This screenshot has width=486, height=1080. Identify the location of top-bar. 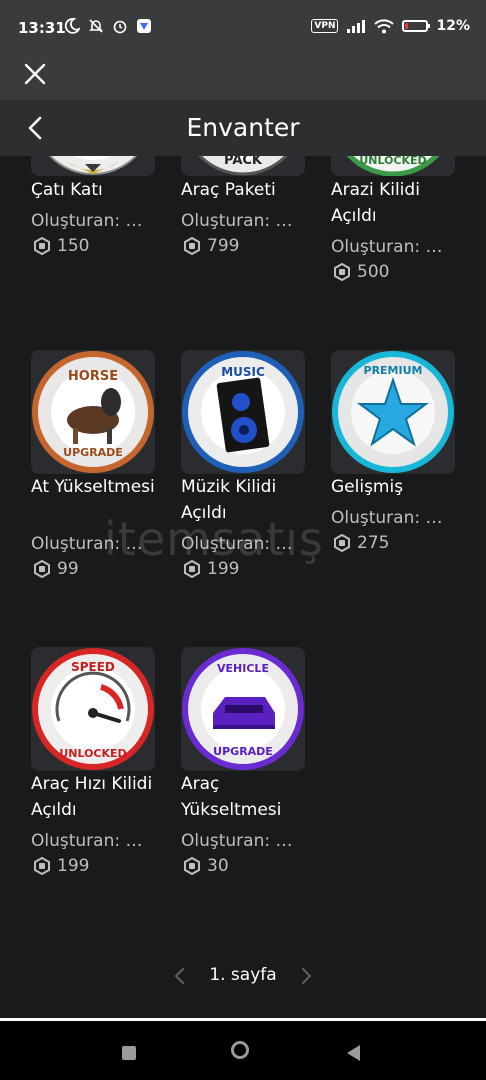
(243, 79).